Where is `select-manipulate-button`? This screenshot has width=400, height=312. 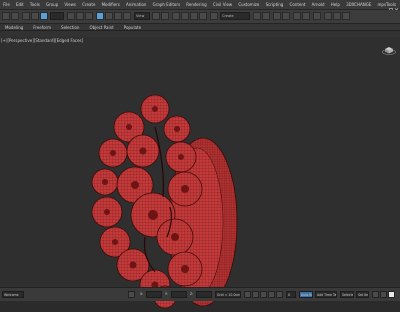
select-manipulate-button is located at coordinates (165, 16).